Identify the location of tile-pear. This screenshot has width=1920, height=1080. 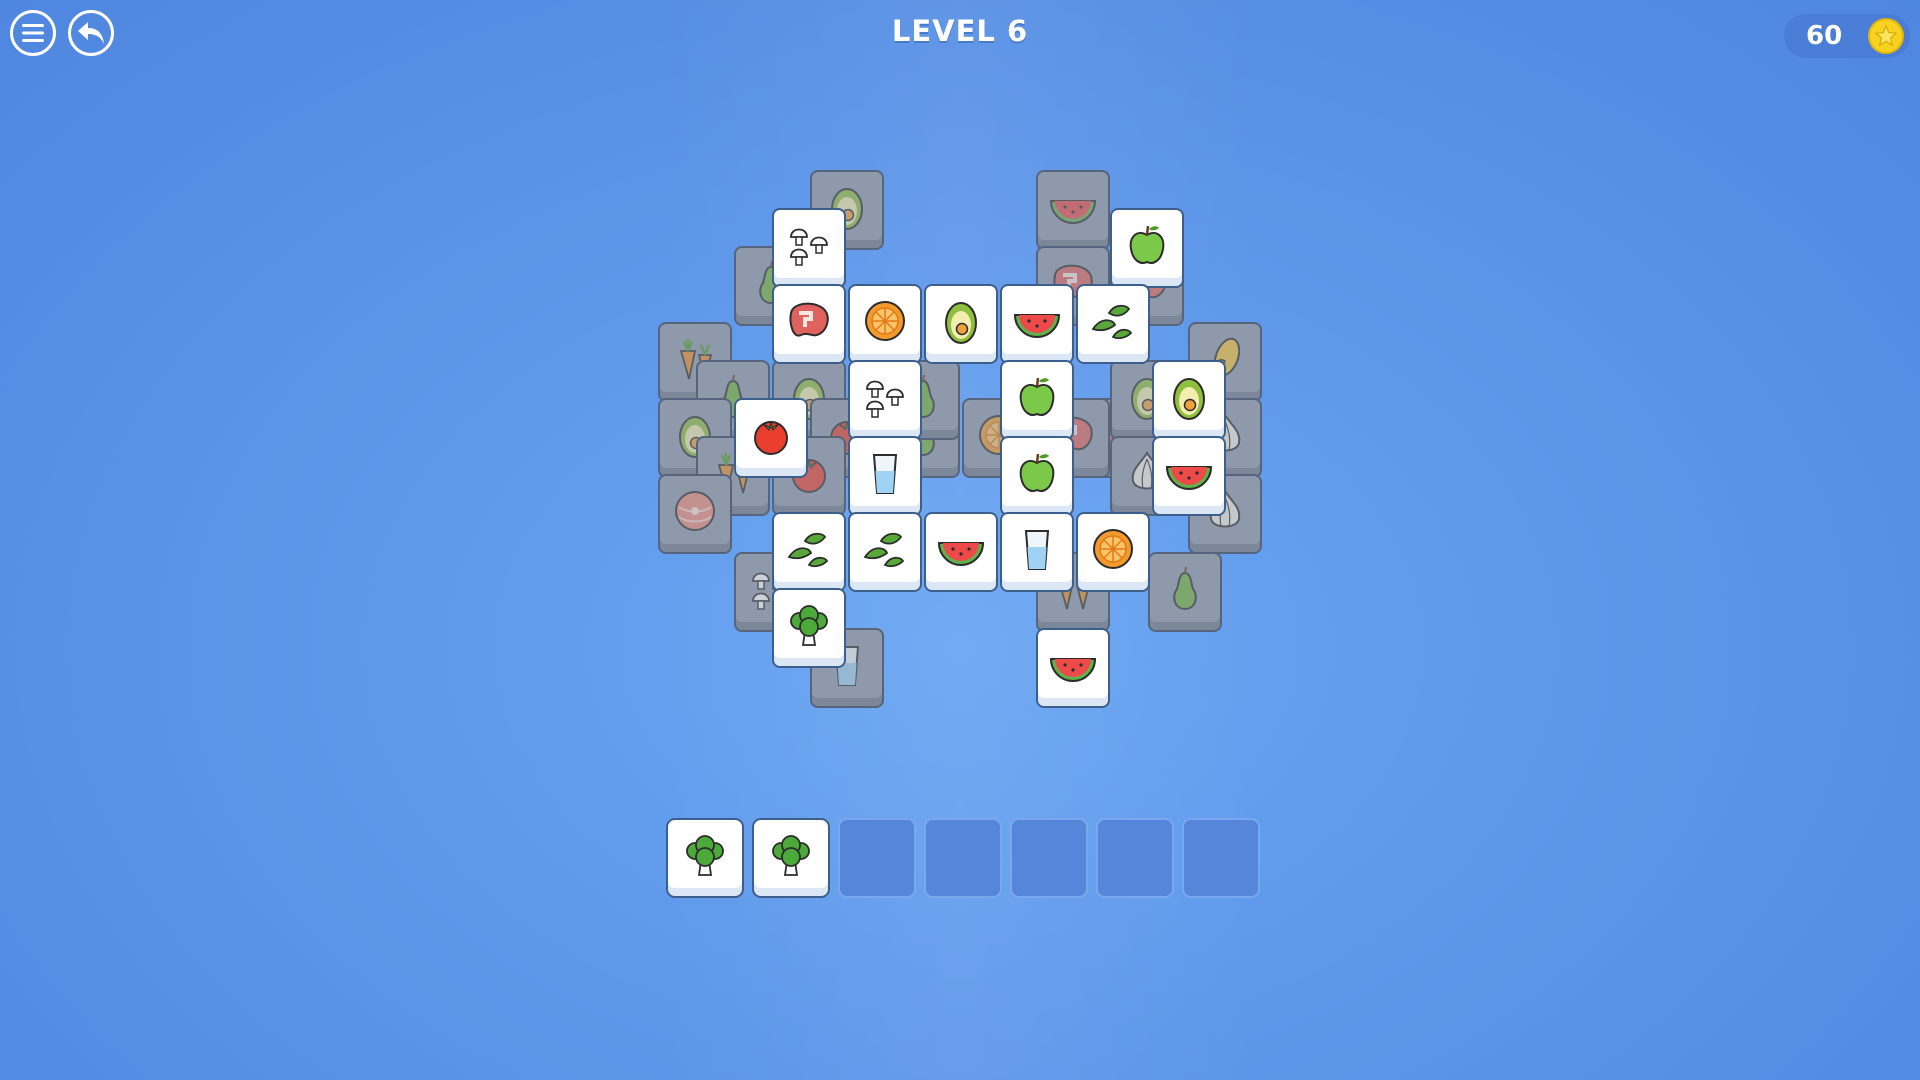
(1185, 592).